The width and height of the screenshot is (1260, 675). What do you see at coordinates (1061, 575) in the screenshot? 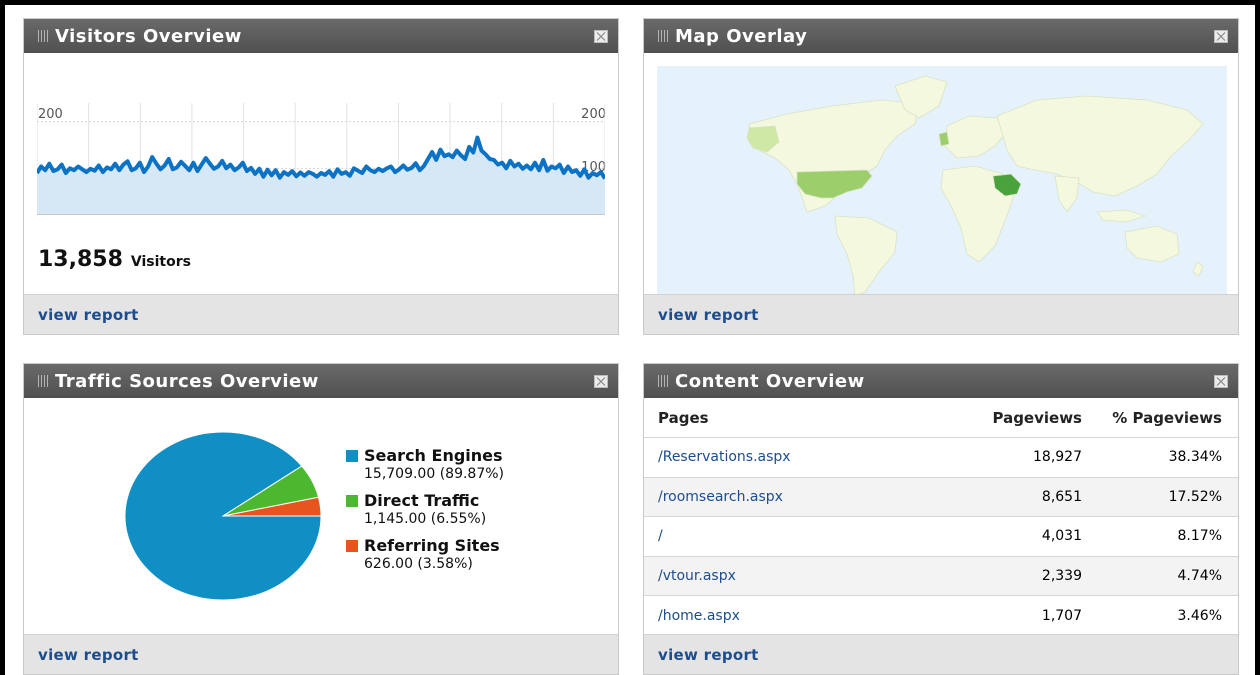
I see `pageviews-cell: 2,339` at bounding box center [1061, 575].